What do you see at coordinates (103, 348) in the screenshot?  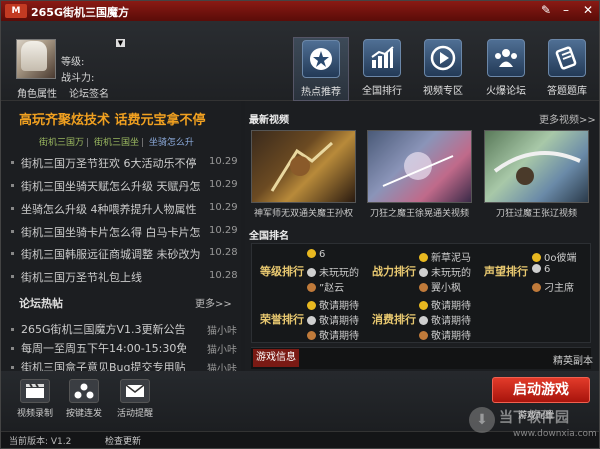 I see `forum-post-title: 每周一至周五下午14:00-15:30免免在` at bounding box center [103, 348].